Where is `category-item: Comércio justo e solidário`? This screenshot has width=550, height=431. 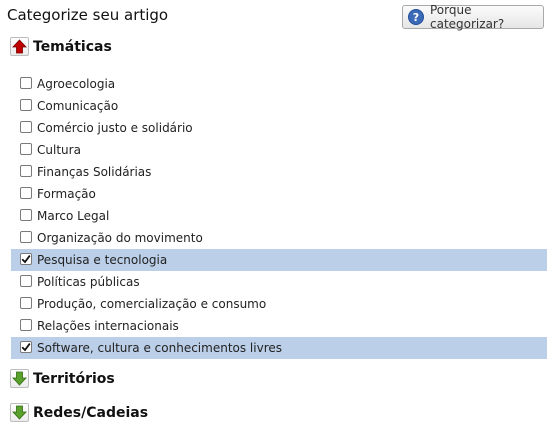 category-item: Comércio justo e solidário is located at coordinates (275, 128).